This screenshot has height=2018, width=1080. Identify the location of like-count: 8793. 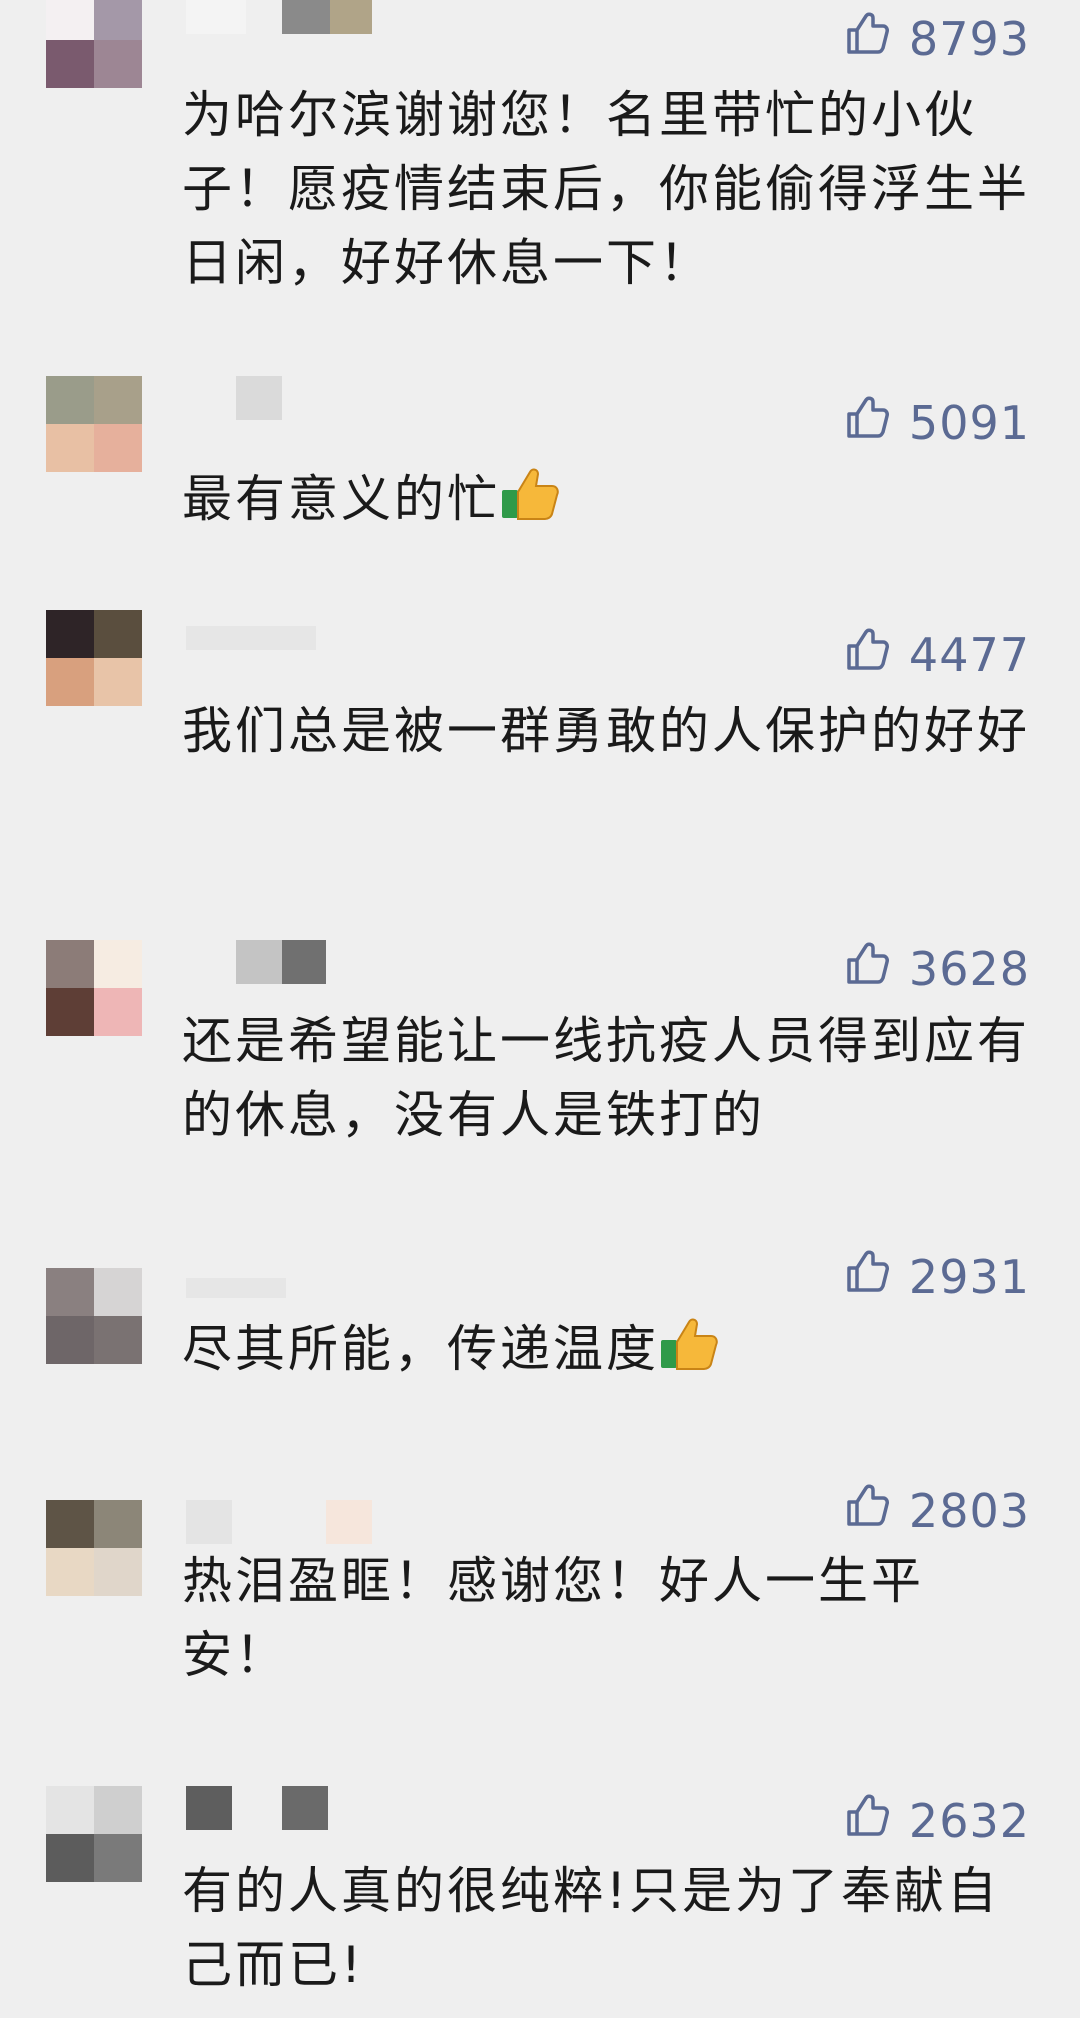
(969, 38).